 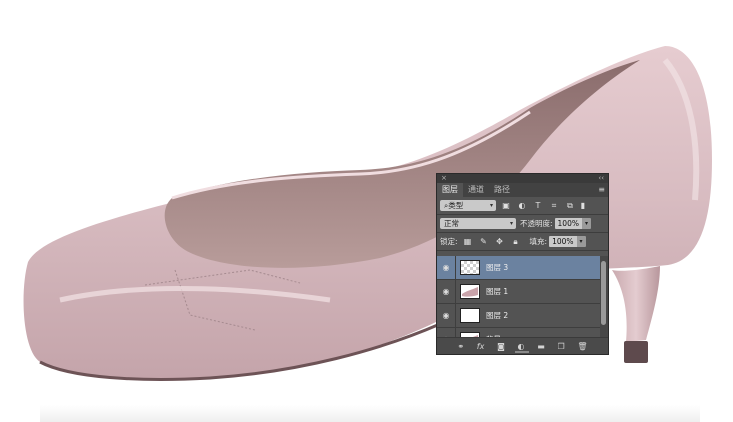 What do you see at coordinates (601, 190) in the screenshot?
I see `panel-menu-icon: ≡` at bounding box center [601, 190].